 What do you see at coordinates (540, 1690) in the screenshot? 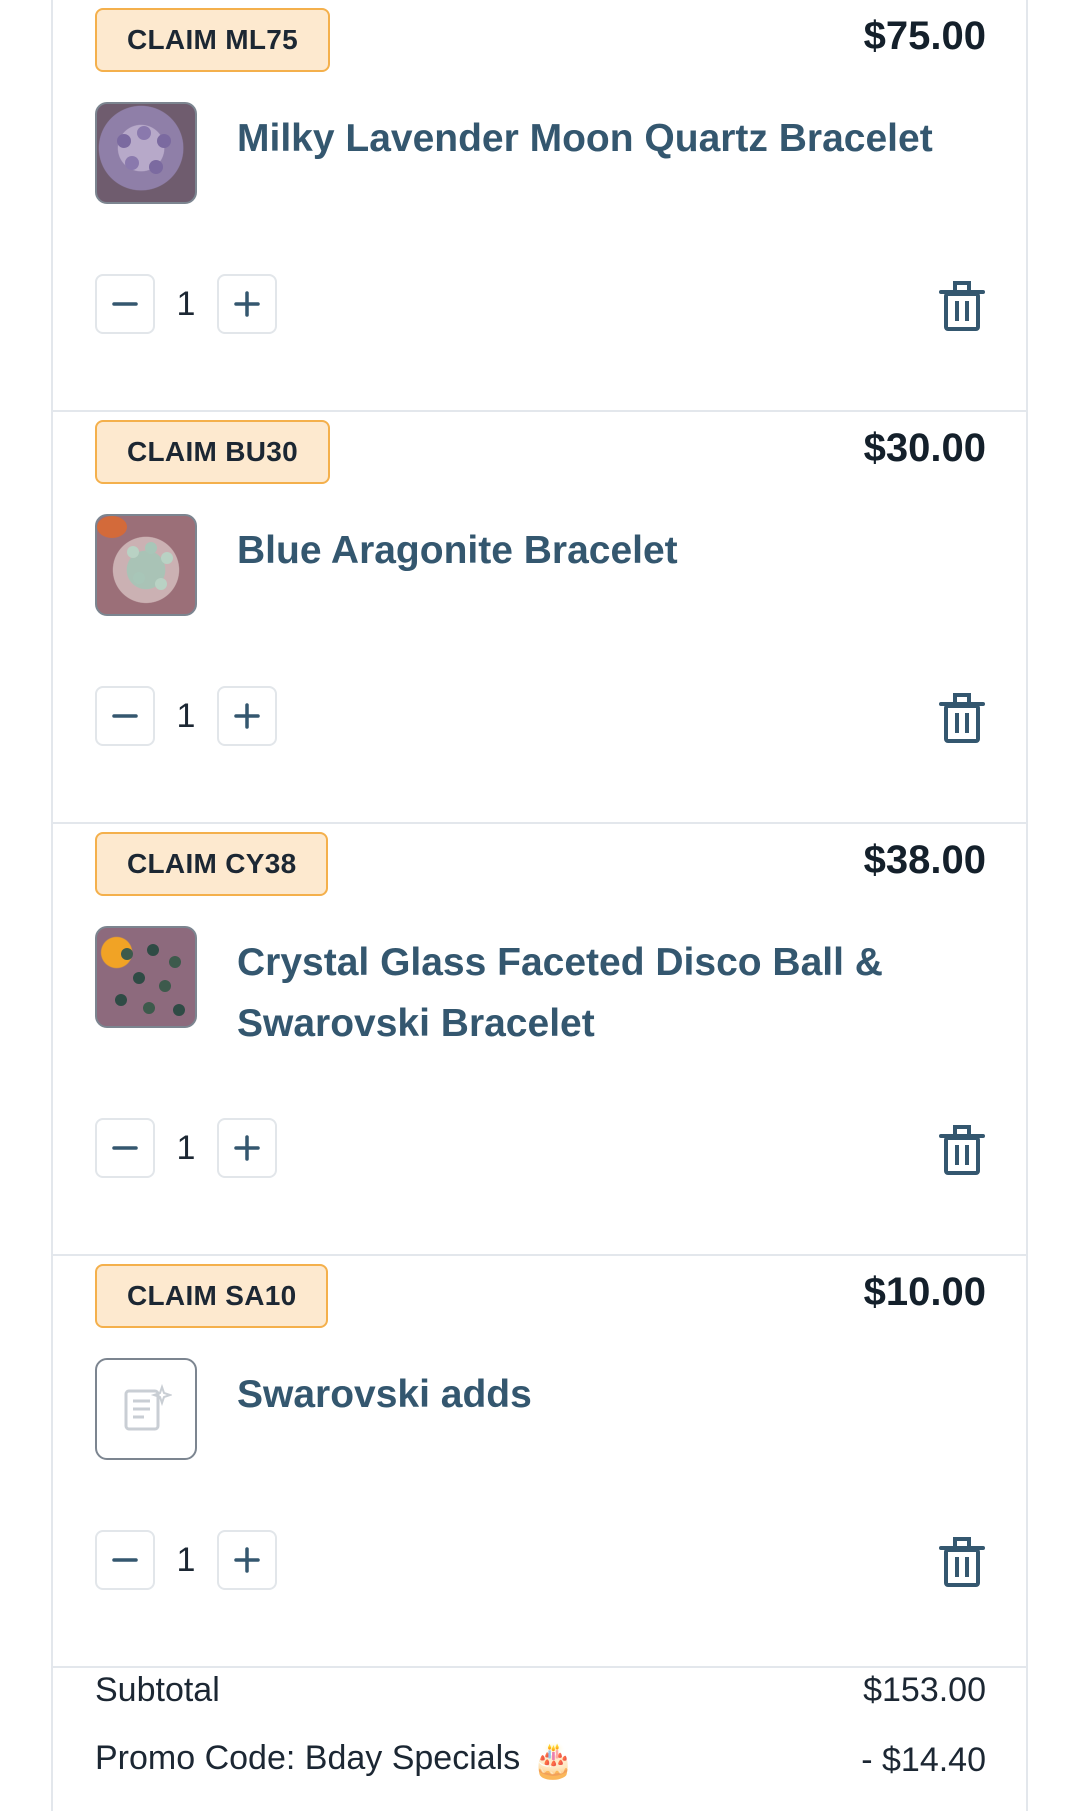
I see `subtotal-row: Subtotal $153.00` at bounding box center [540, 1690].